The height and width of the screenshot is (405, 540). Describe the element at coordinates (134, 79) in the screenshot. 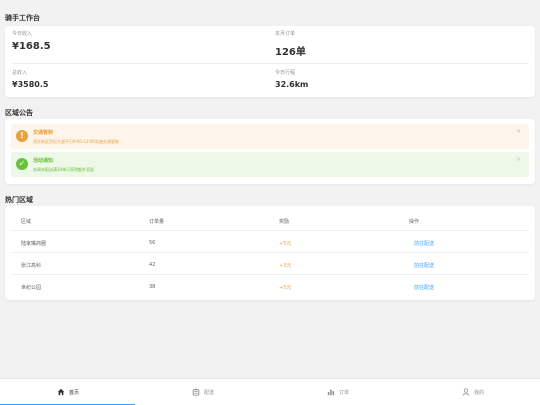

I see `stat-total-income: 总收入 ¥3580.5` at that location.